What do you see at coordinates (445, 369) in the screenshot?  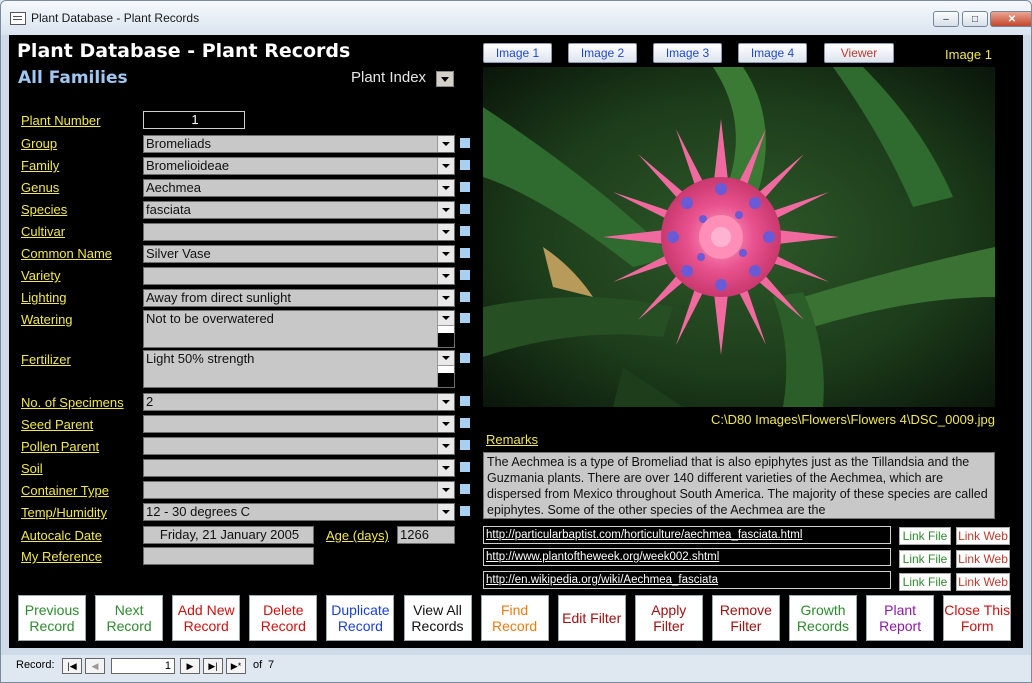 I see `fertilizer-scrollbar` at bounding box center [445, 369].